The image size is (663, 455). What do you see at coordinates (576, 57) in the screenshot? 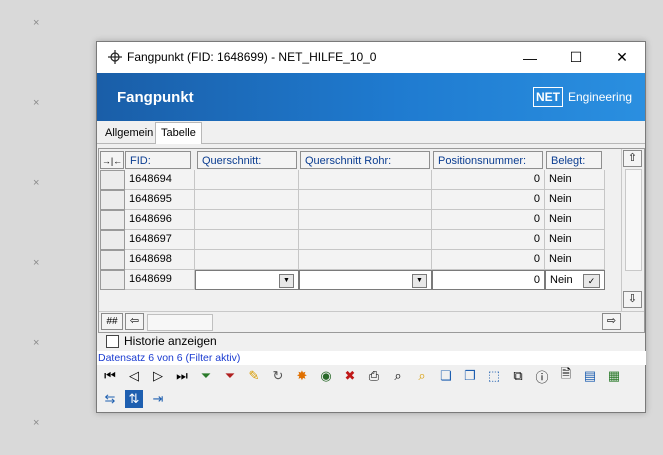
I see `maximize-button: ☐` at bounding box center [576, 57].